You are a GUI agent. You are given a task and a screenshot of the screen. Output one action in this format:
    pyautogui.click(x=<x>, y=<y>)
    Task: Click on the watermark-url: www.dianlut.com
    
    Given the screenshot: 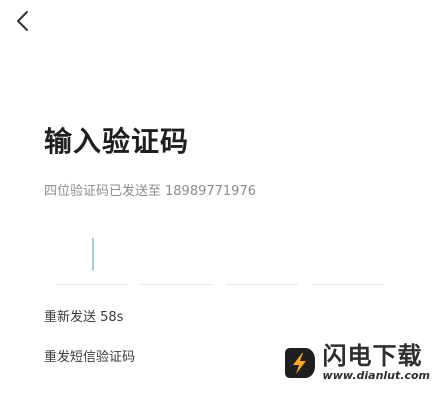 What is the action you would take?
    pyautogui.click(x=376, y=375)
    